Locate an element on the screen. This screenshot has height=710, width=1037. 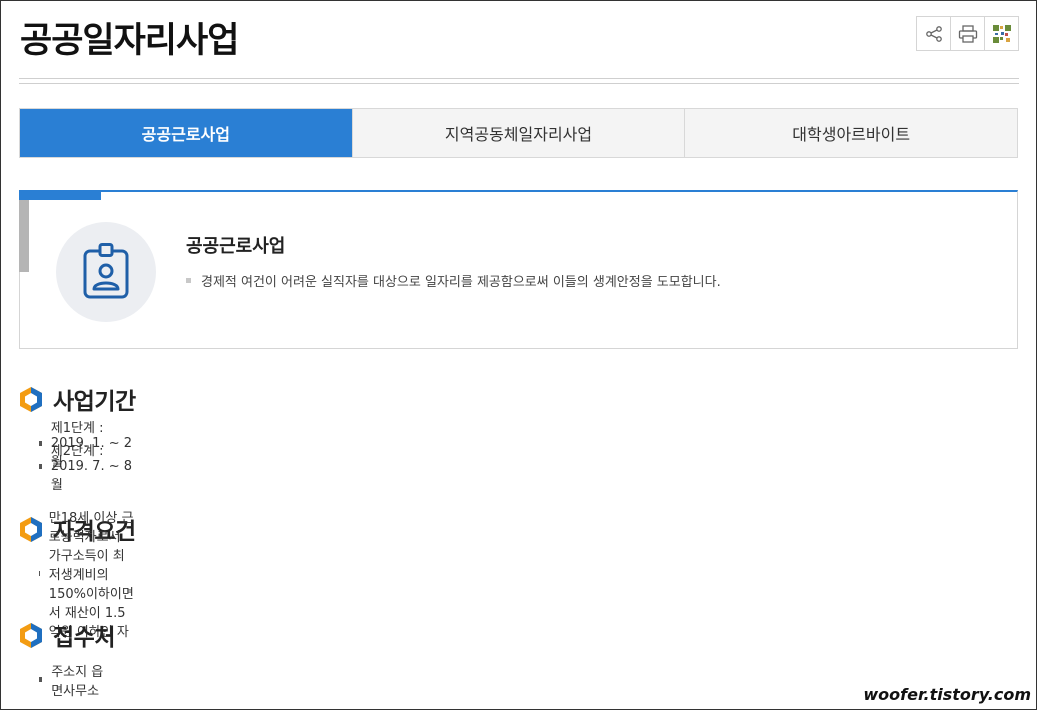
page-tools is located at coordinates (967, 33).